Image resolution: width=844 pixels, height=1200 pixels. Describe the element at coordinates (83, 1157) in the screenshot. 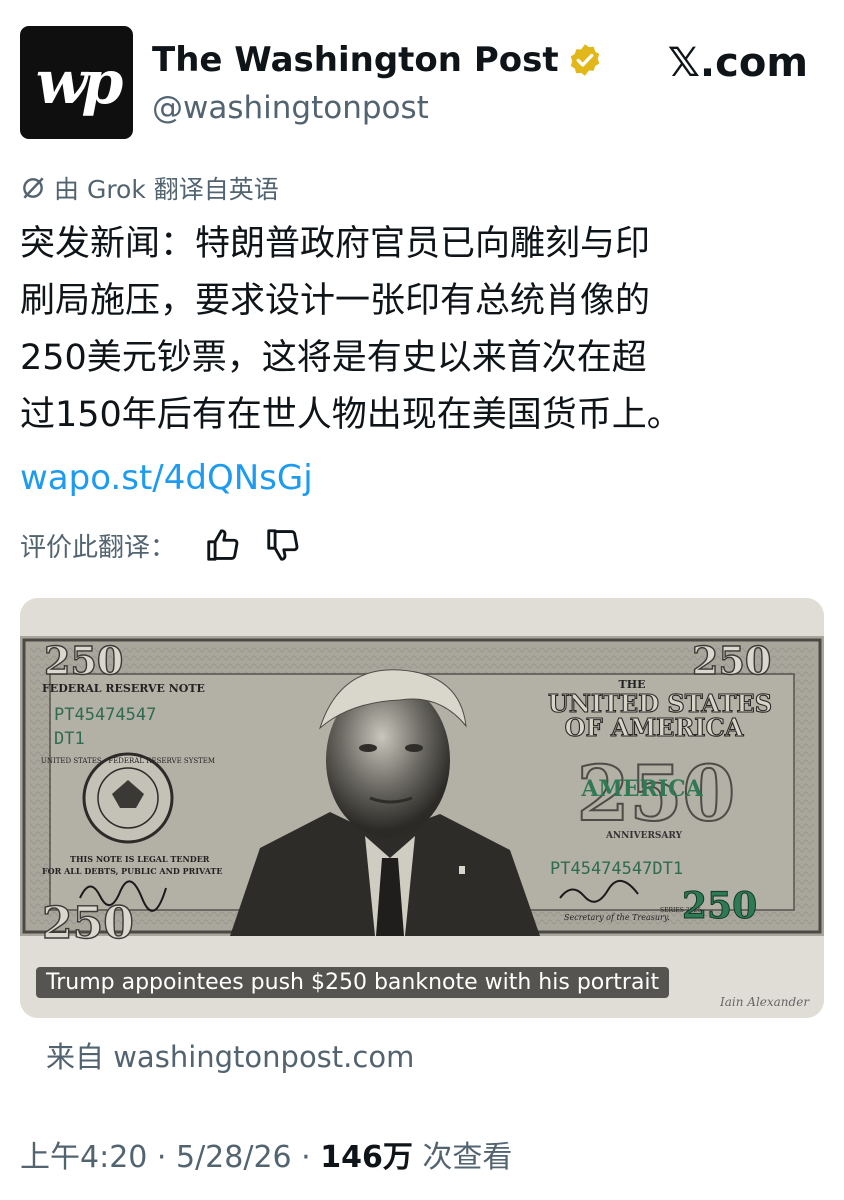

I see `tweet-time: 上午4:20` at that location.